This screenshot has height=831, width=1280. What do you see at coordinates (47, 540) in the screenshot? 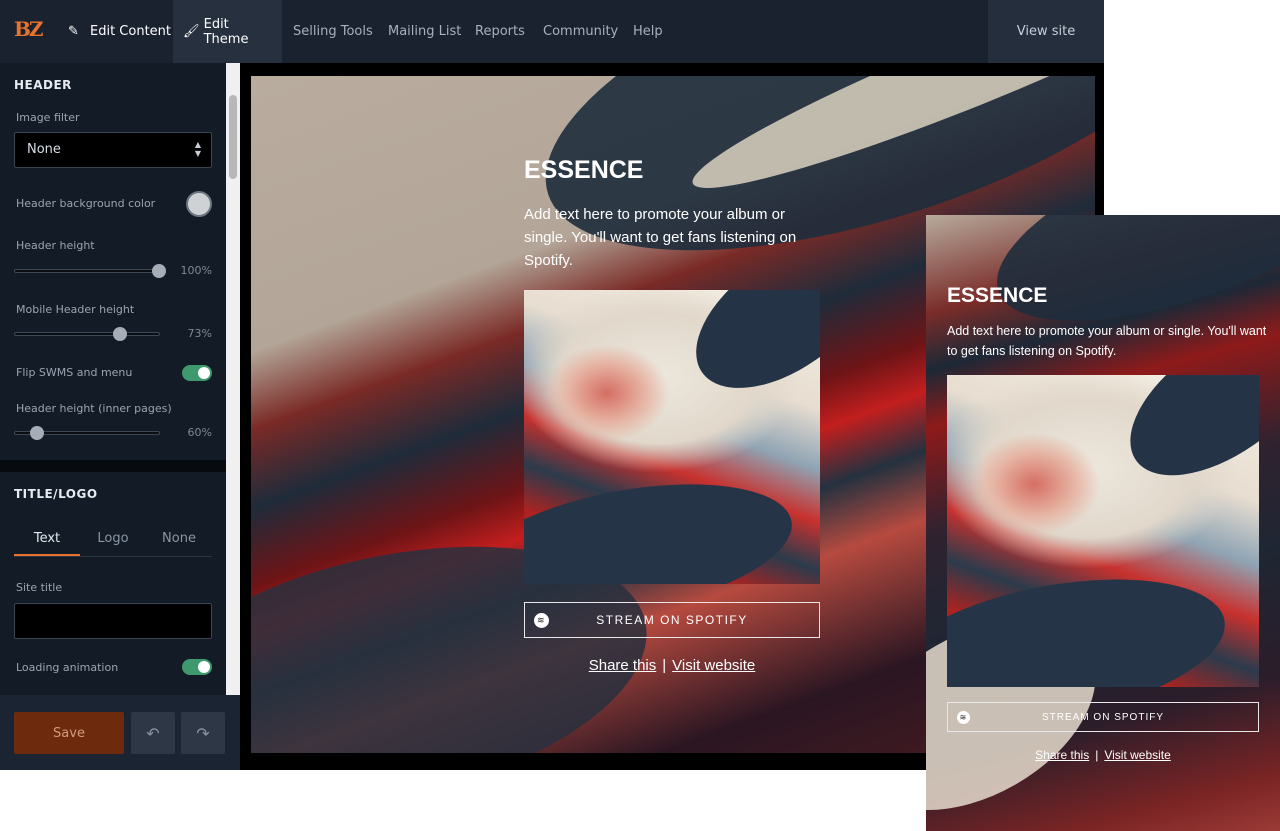
I see `tab-text: Text` at bounding box center [47, 540].